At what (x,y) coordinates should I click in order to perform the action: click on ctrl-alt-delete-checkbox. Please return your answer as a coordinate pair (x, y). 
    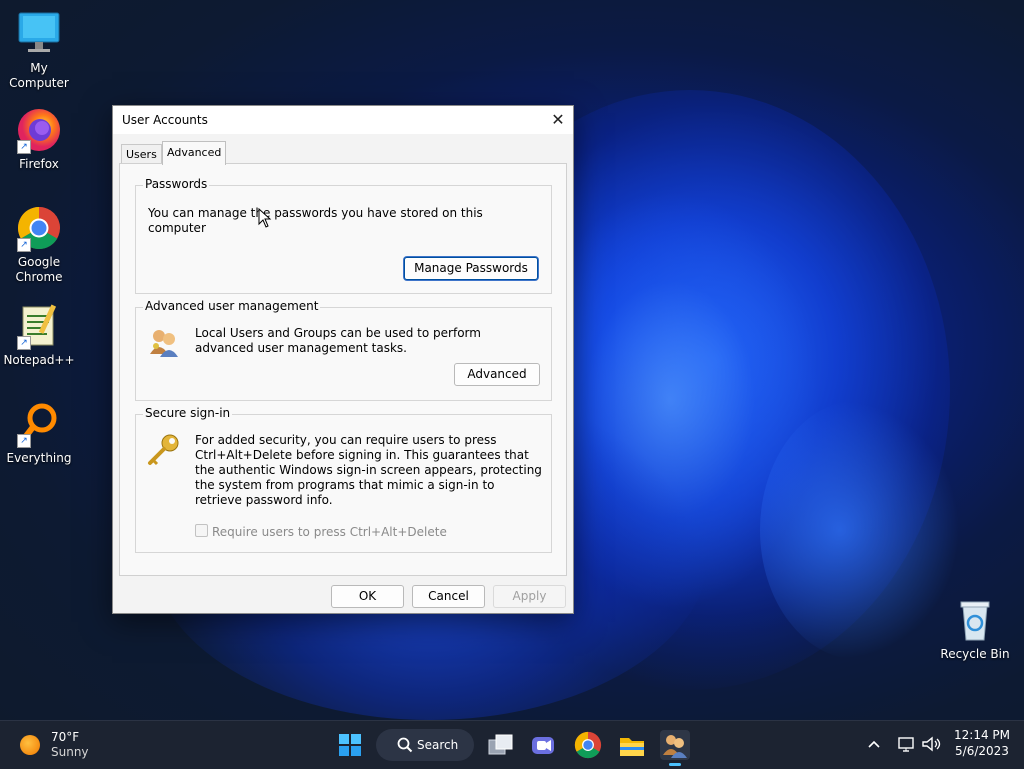
    Looking at the image, I should click on (201, 530).